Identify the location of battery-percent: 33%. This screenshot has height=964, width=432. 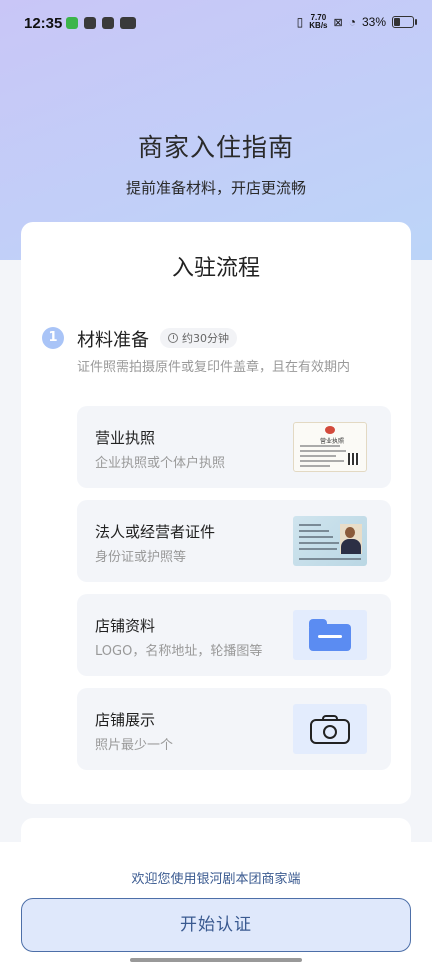
(373, 22).